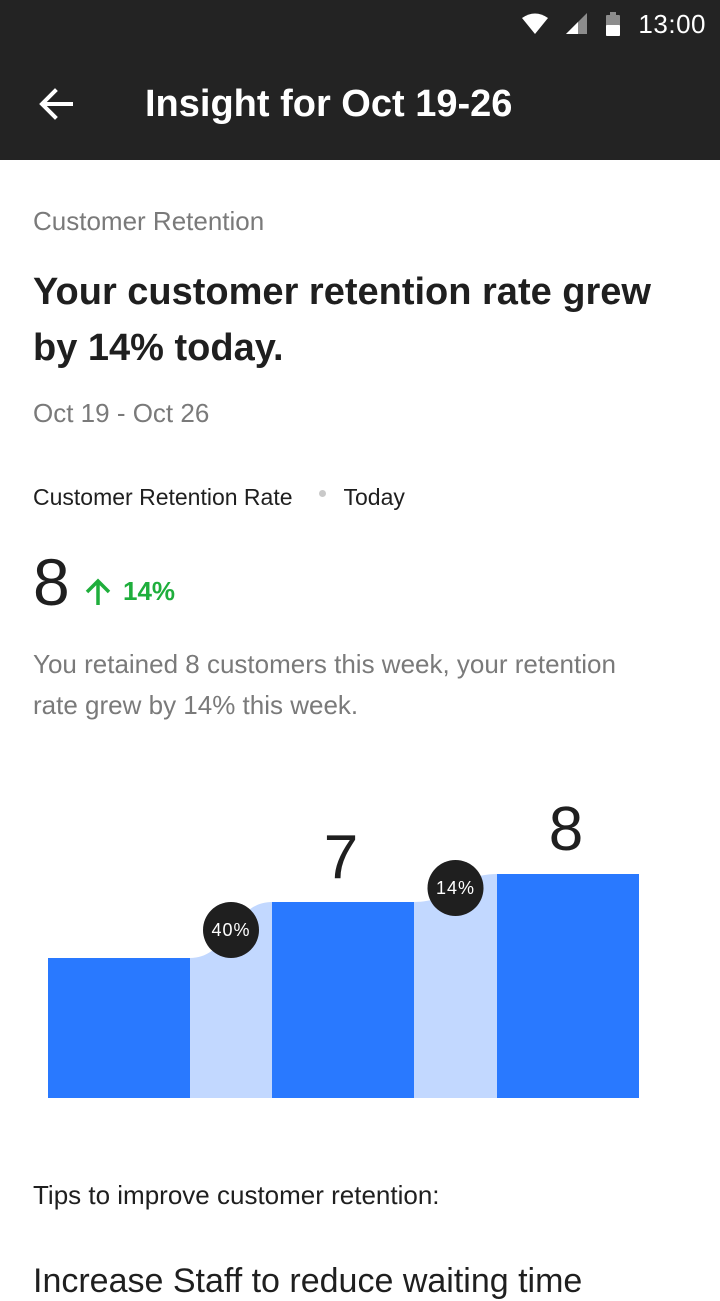 This screenshot has width=720, height=1301. I want to click on date-range: Oct 19 - Oct 26, so click(121, 413).